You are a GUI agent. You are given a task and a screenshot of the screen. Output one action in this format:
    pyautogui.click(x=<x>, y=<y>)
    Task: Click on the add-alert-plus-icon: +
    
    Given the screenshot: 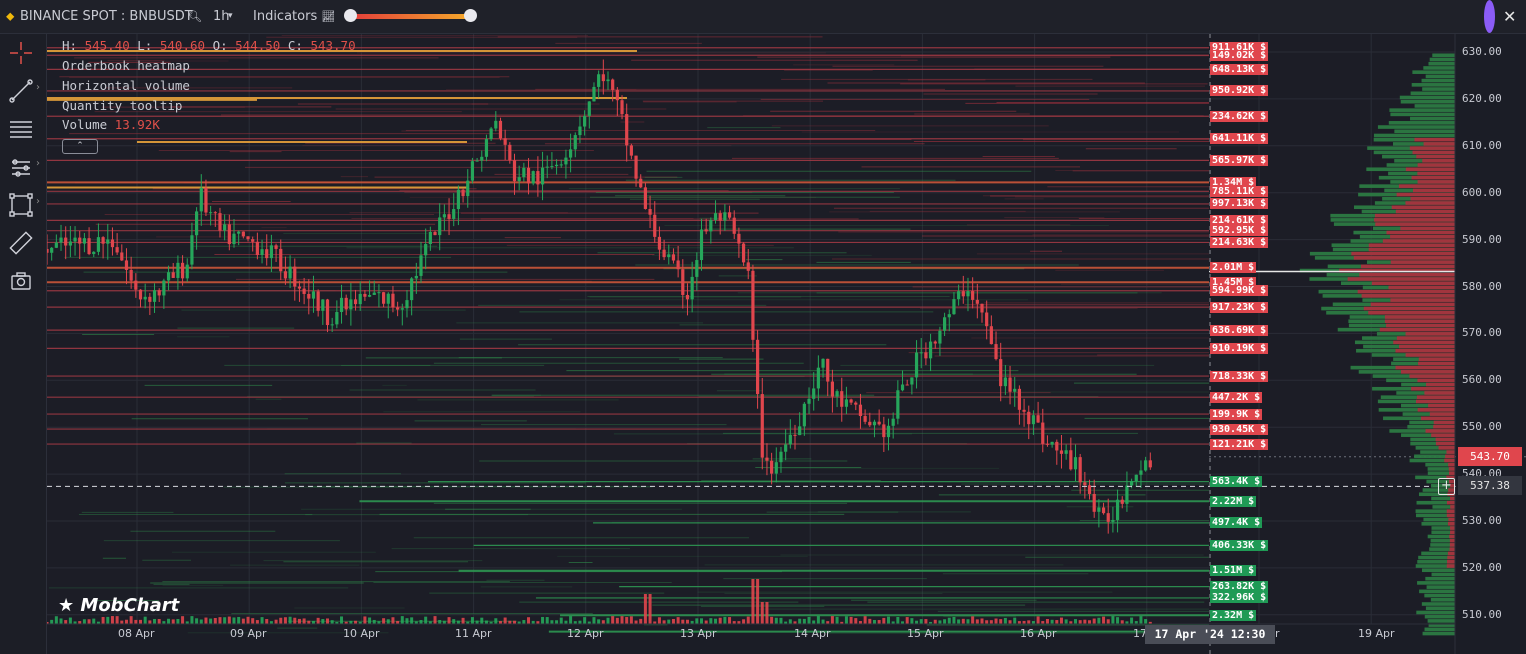 What is the action you would take?
    pyautogui.click(x=1446, y=486)
    